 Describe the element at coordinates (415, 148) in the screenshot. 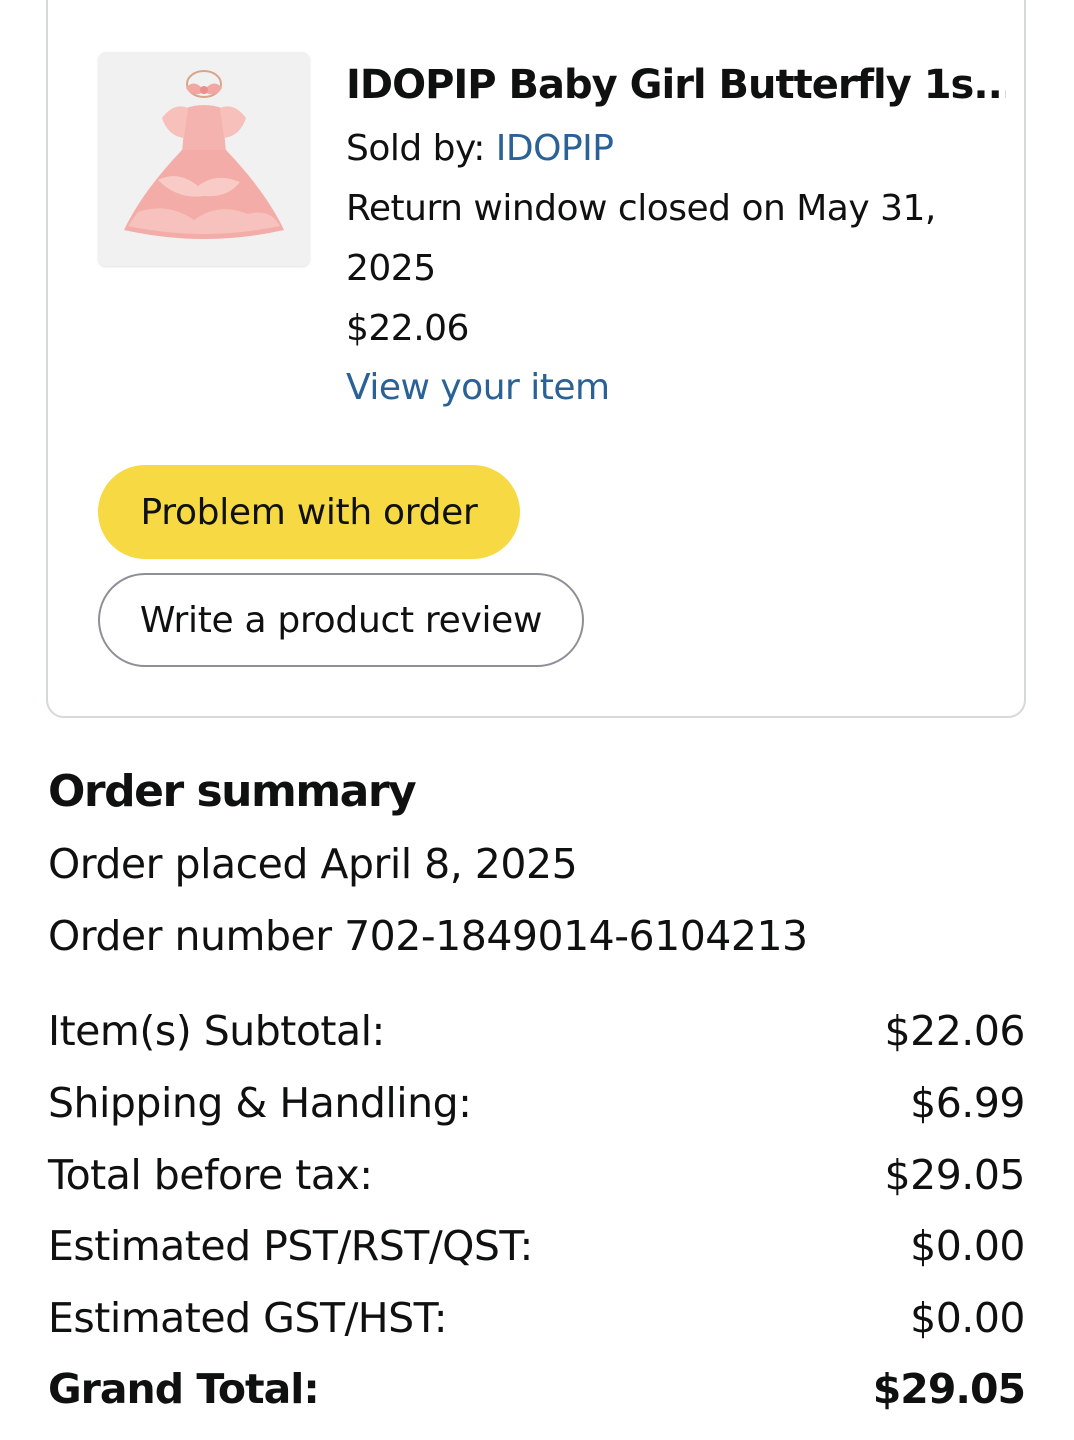

I see `sold-by-label: Sold by:` at that location.